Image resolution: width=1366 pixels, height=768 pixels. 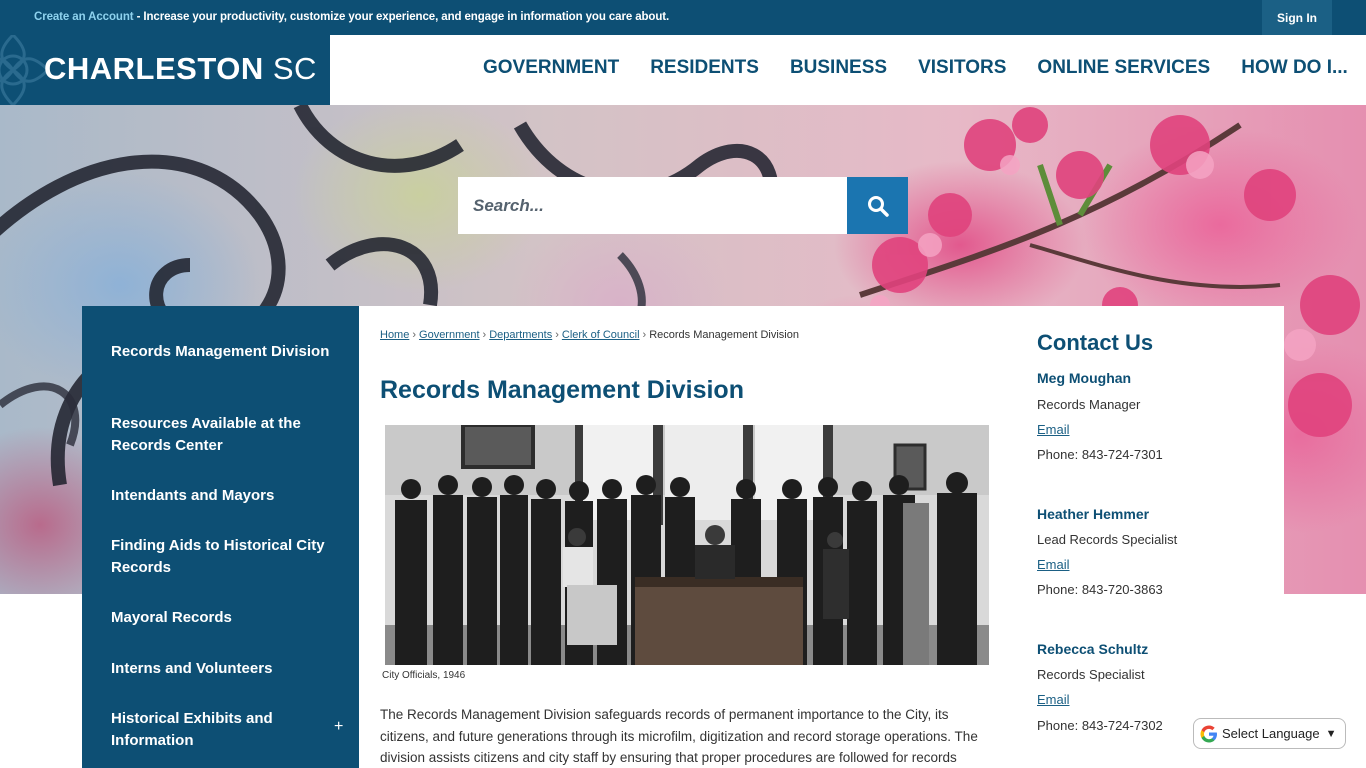 What do you see at coordinates (294, 68) in the screenshot?
I see `logo-state: SC` at bounding box center [294, 68].